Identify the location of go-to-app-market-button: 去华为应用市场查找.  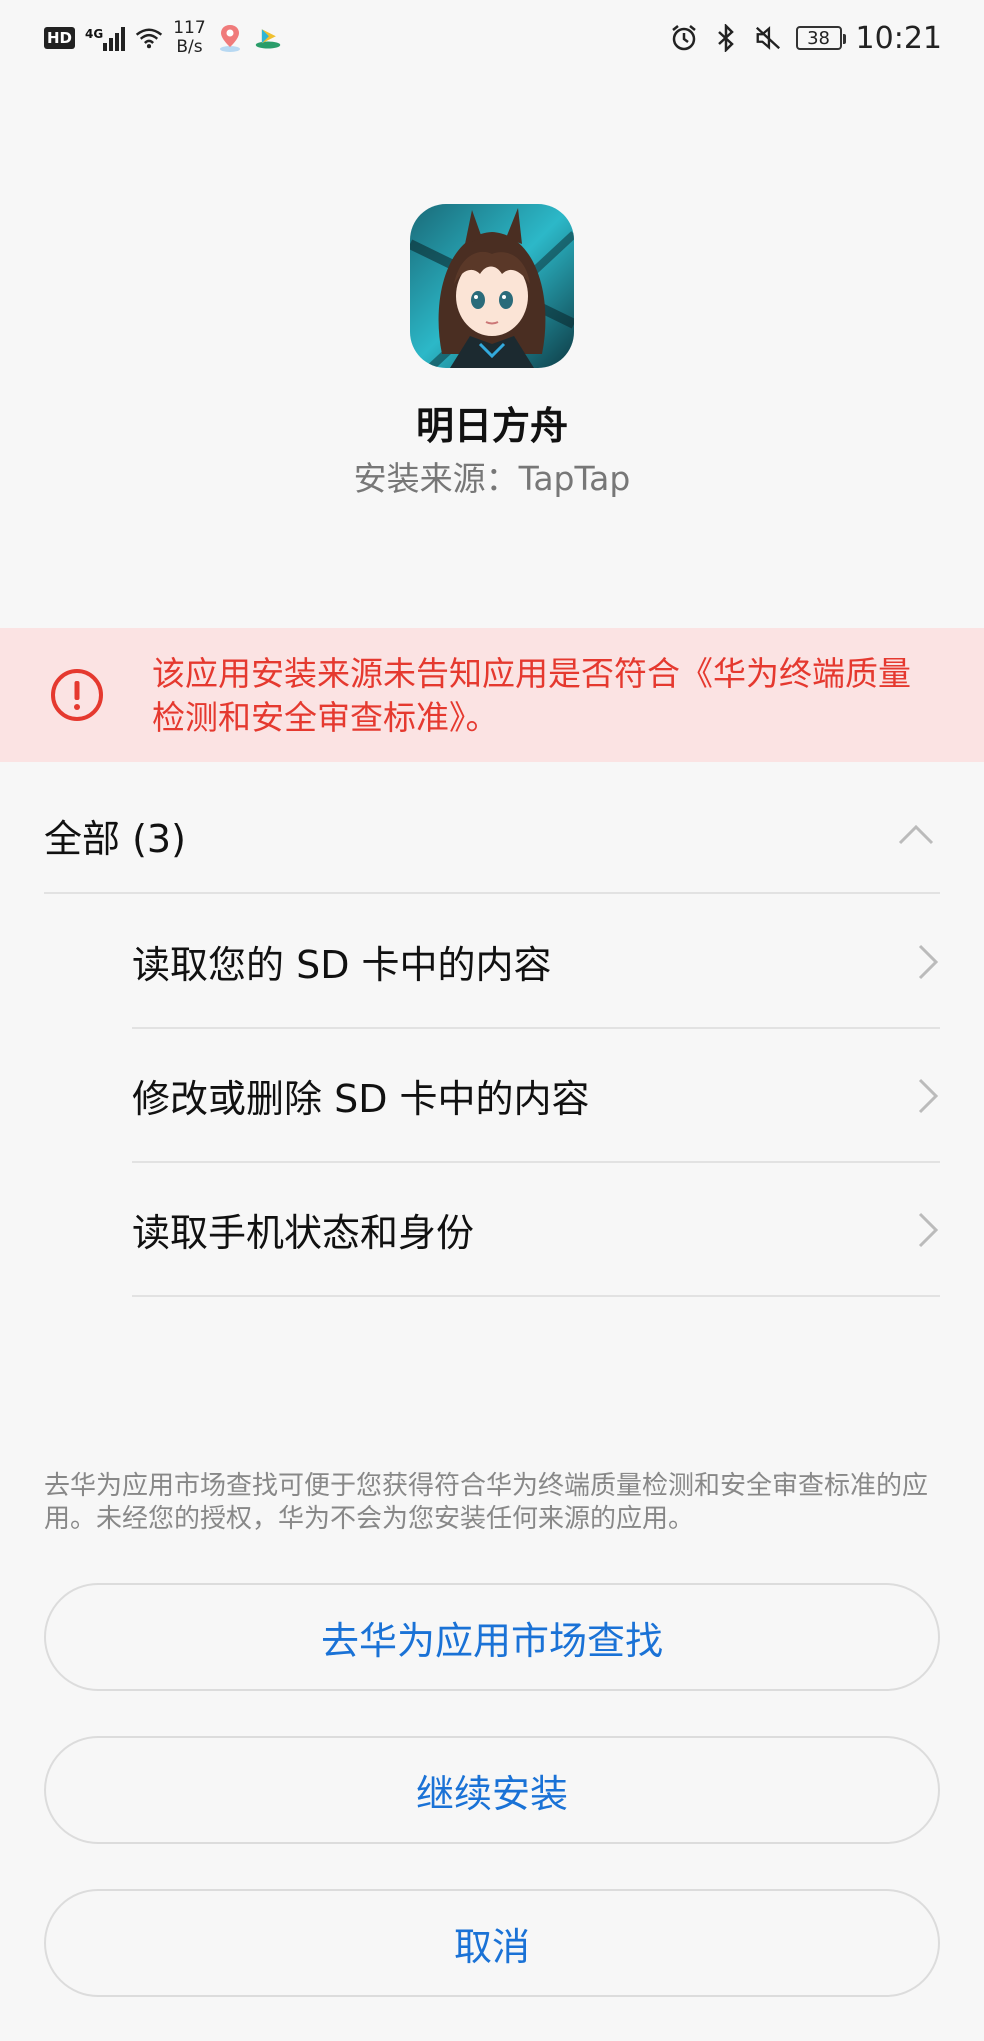
(492, 1637).